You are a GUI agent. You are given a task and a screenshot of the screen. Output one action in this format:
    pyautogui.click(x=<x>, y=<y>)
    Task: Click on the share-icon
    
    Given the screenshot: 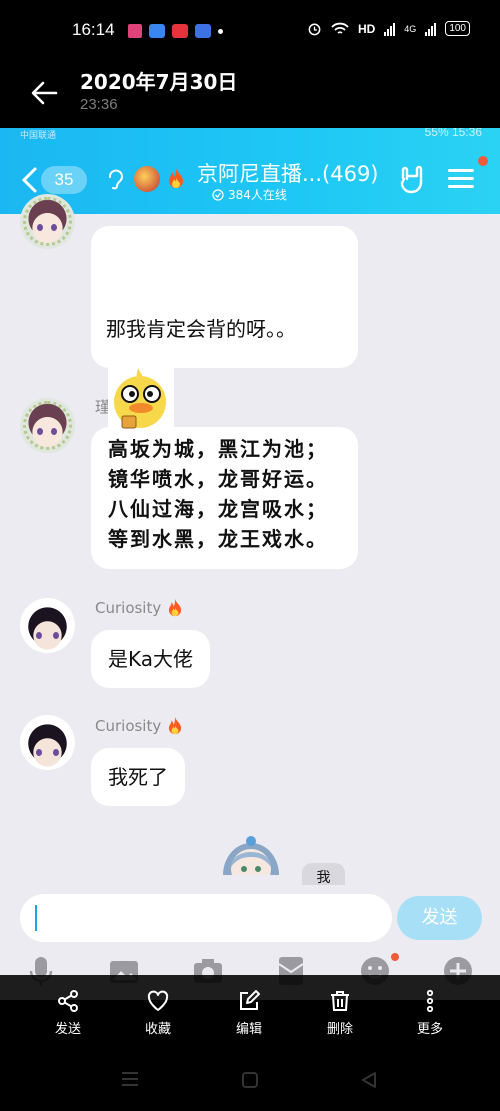 What is the action you would take?
    pyautogui.click(x=68, y=1001)
    